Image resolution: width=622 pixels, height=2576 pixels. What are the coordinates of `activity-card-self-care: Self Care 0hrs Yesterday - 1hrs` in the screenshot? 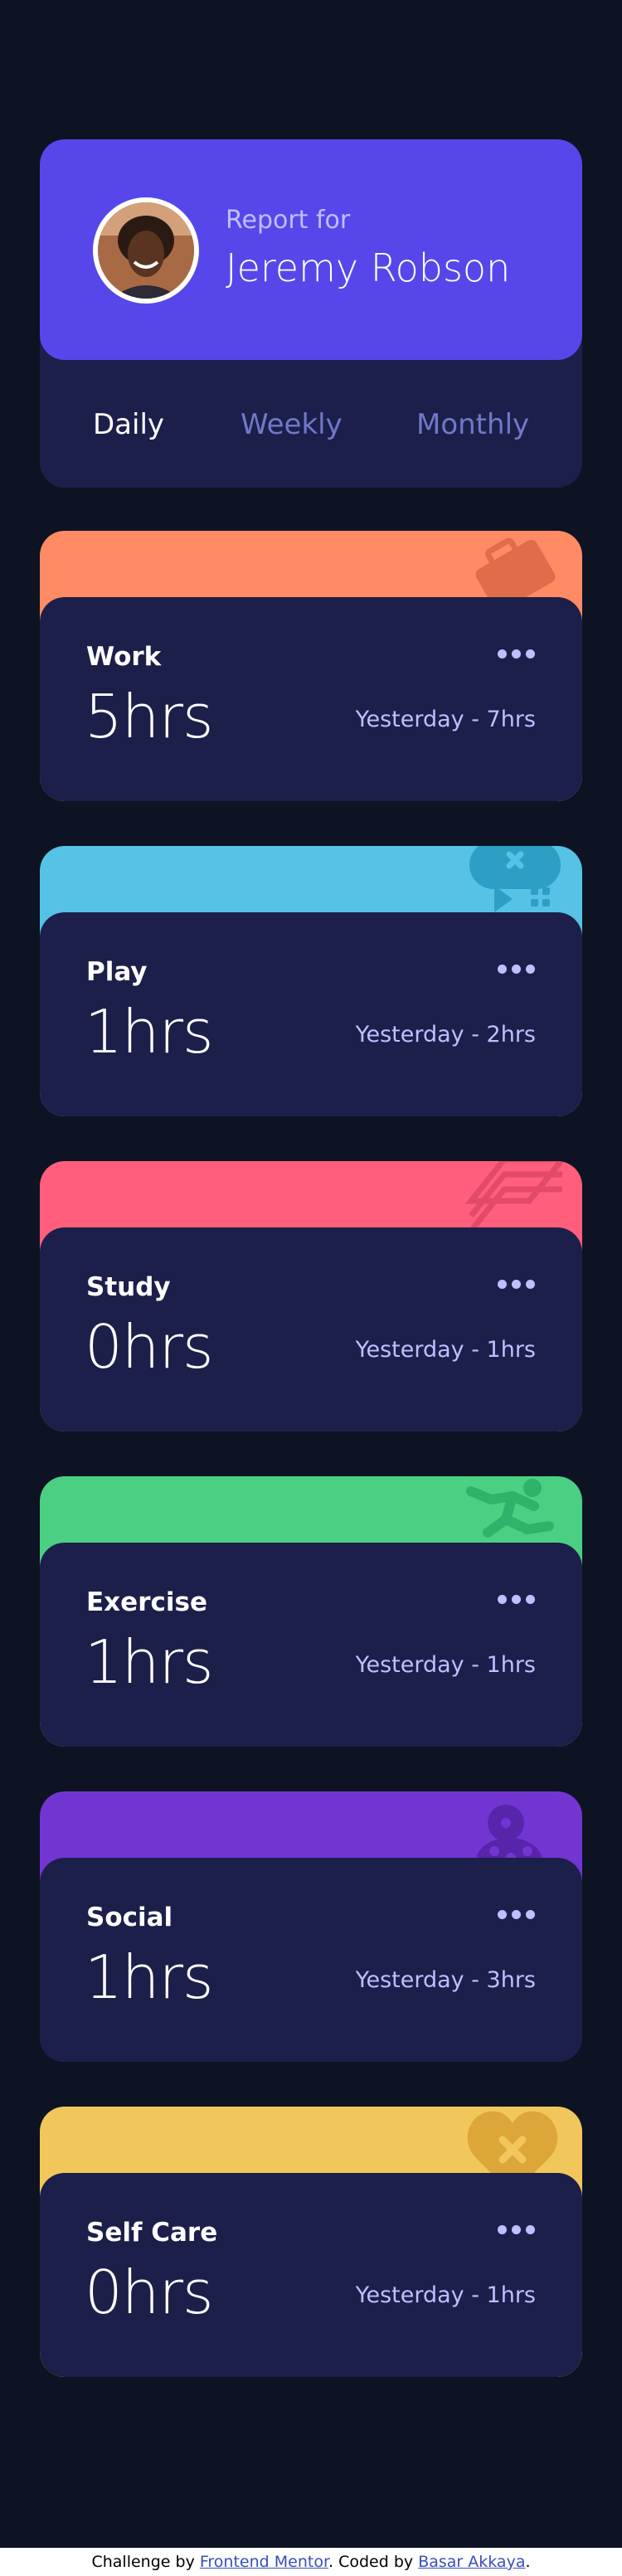 It's located at (311, 2242).